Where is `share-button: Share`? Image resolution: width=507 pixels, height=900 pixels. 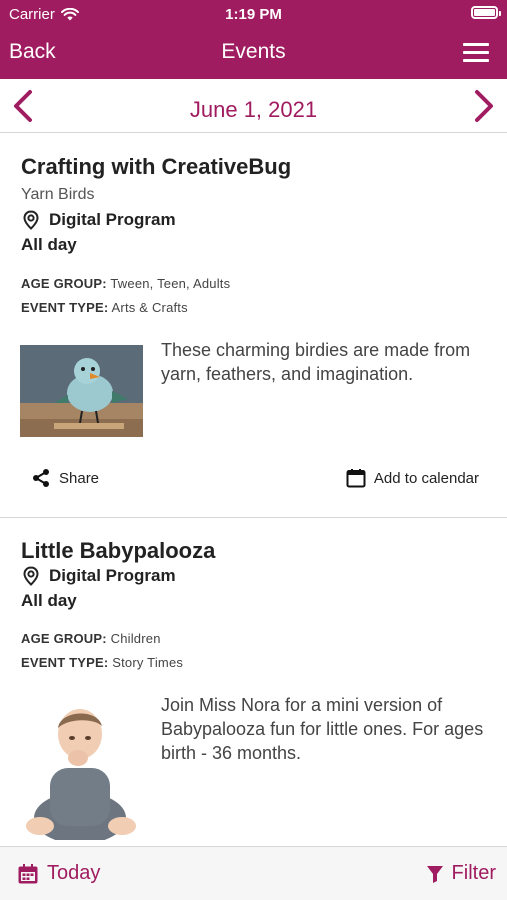 share-button: Share is located at coordinates (65, 478).